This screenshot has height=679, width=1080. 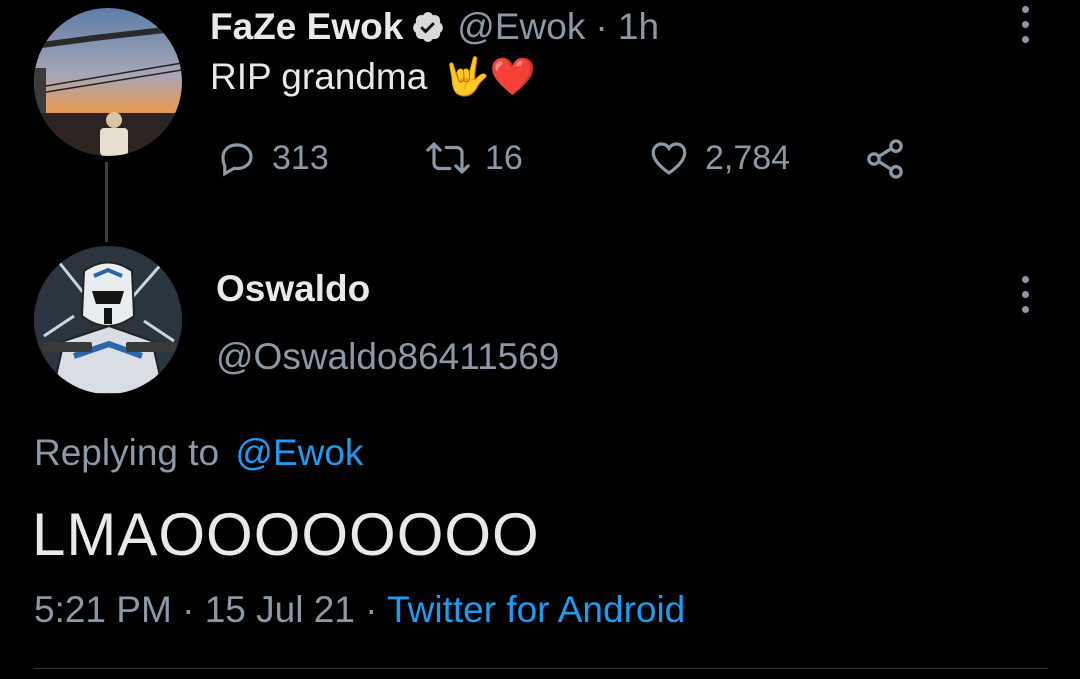 What do you see at coordinates (504, 157) in the screenshot?
I see `retweet-count: 16` at bounding box center [504, 157].